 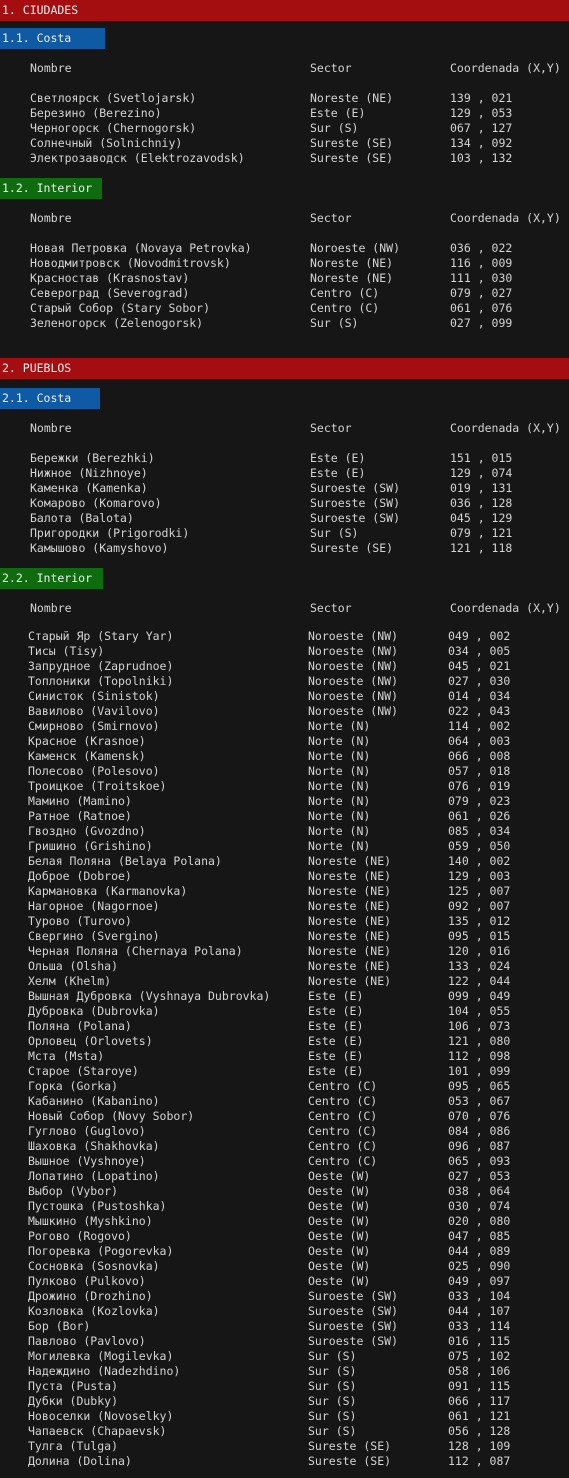 I want to click on place-name: Синисток (Sinistok), so click(x=94, y=696).